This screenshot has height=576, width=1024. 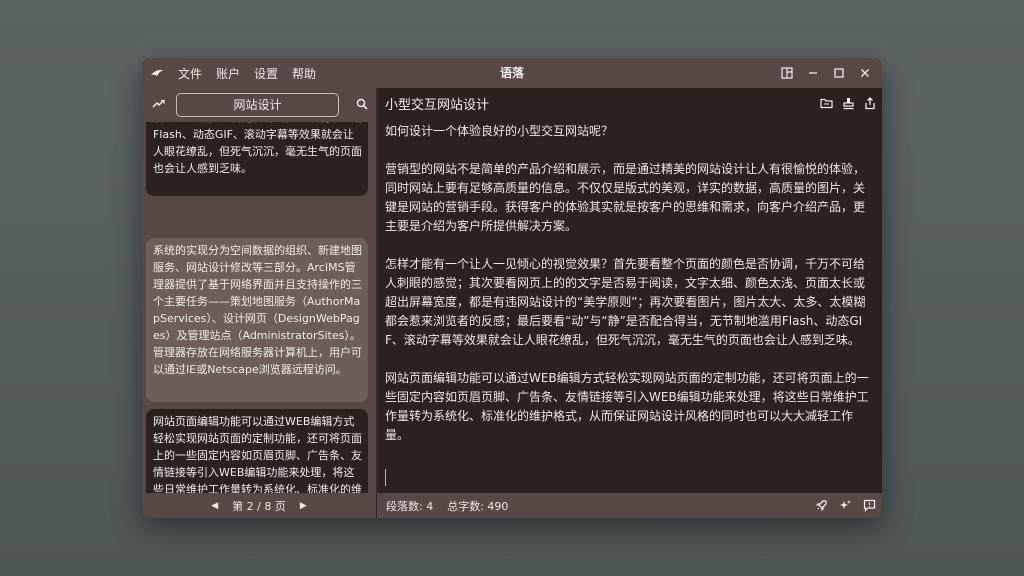 What do you see at coordinates (228, 73) in the screenshot?
I see `menu-account: 账户` at bounding box center [228, 73].